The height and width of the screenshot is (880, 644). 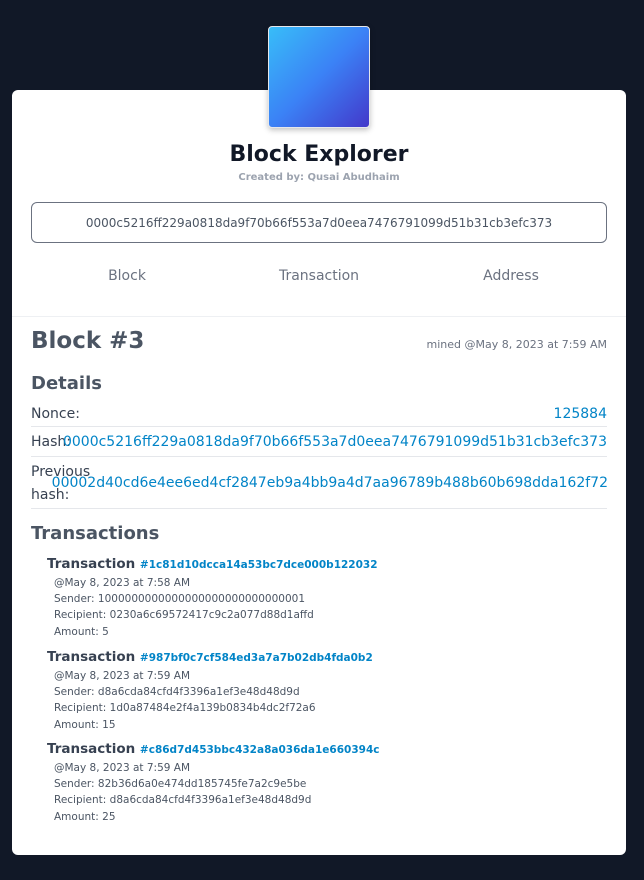 I want to click on transaction-amount: Amount: 25, so click(x=85, y=816).